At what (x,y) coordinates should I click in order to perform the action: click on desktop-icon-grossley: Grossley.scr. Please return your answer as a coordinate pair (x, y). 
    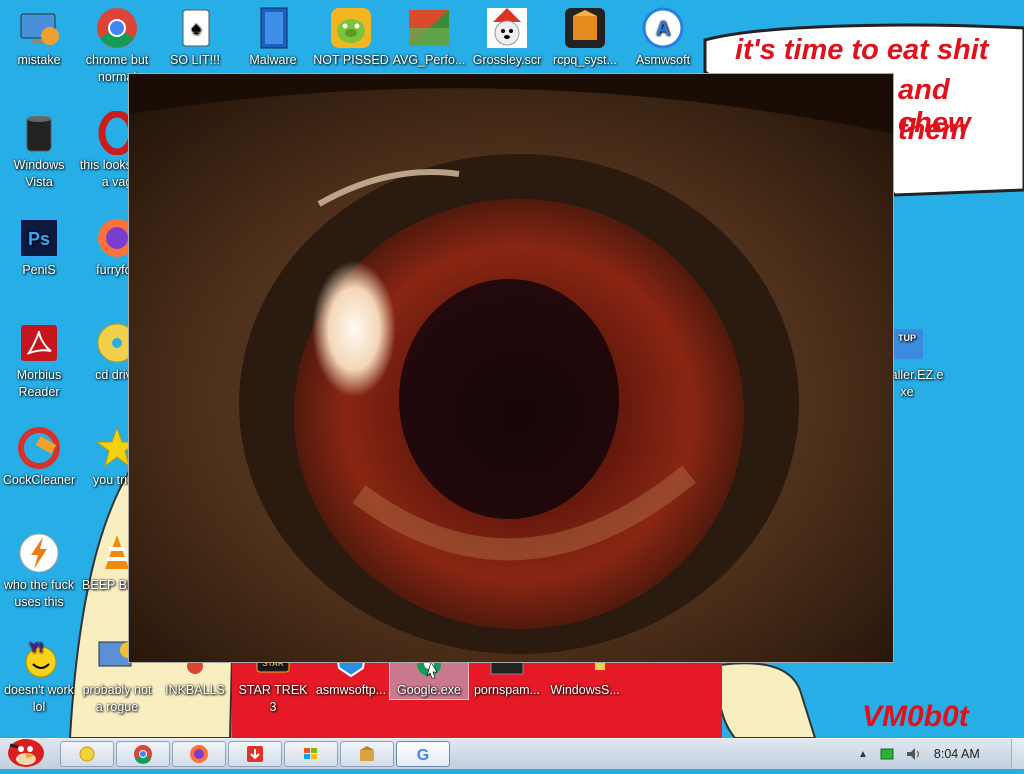
    Looking at the image, I should click on (507, 34).